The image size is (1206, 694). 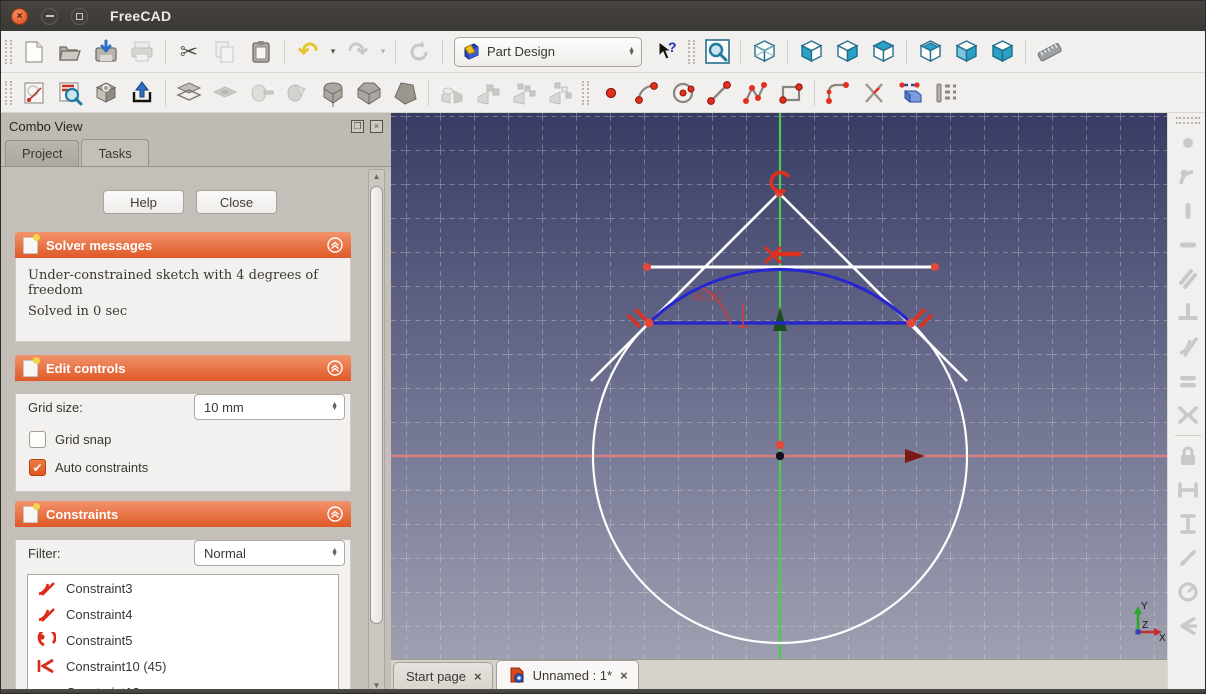 What do you see at coordinates (19, 16) in the screenshot?
I see `close-window-button: ×` at bounding box center [19, 16].